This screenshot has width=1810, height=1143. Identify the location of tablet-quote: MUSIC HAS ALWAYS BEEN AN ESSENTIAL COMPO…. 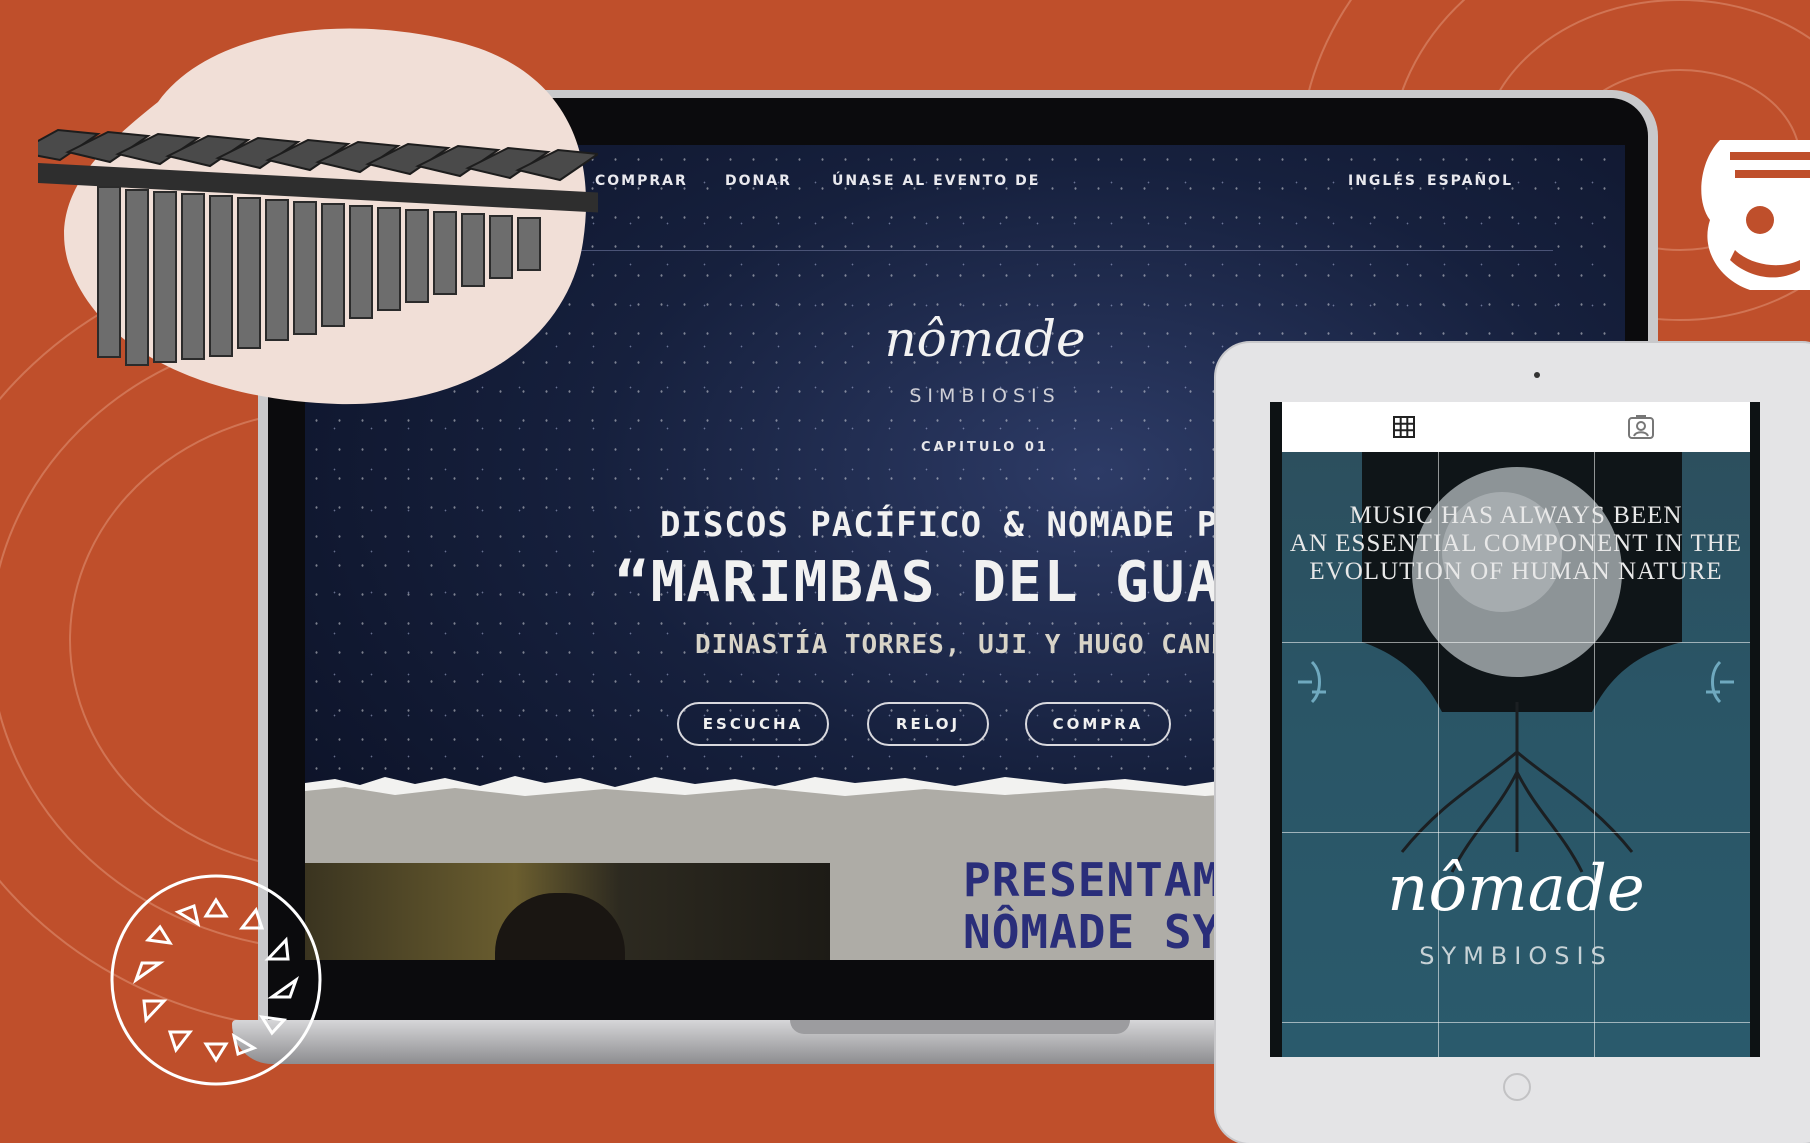
(1516, 544).